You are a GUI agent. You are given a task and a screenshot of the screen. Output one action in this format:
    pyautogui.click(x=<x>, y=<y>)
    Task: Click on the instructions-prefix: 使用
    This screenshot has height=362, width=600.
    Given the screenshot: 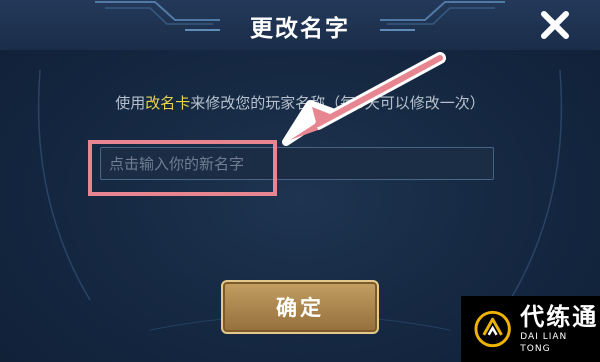 What is the action you would take?
    pyautogui.click(x=130, y=103)
    